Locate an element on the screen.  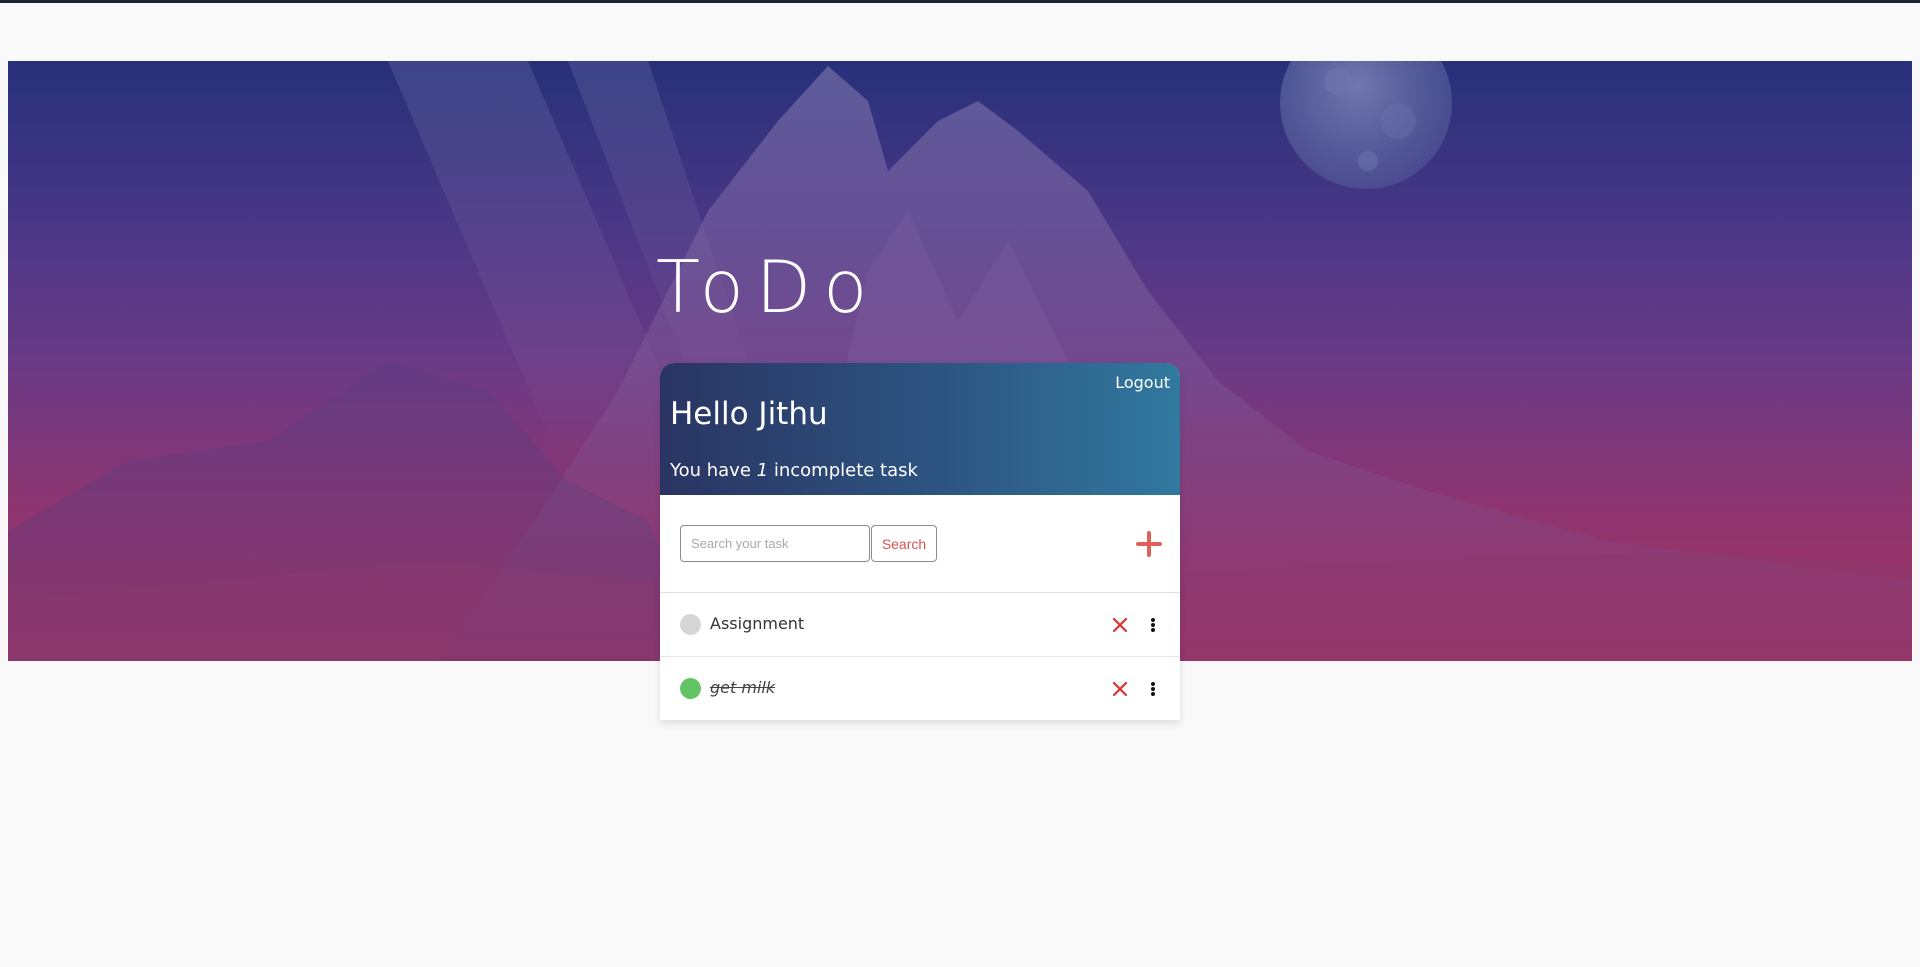
logout-link: Logout is located at coordinates (1142, 382).